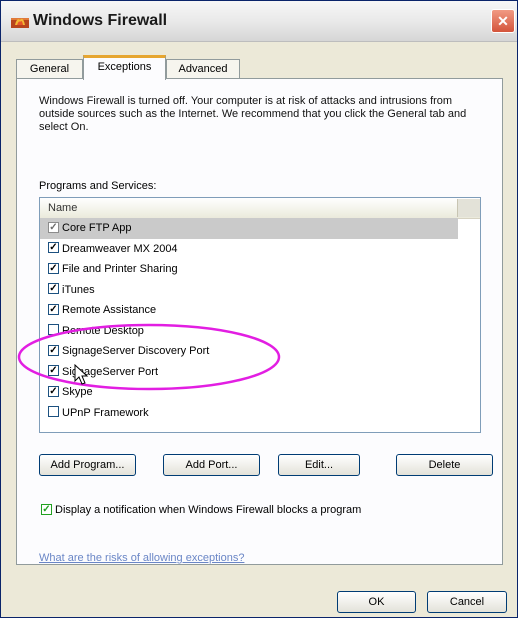  I want to click on item-label: SignageServer Discovery Port, so click(136, 351).